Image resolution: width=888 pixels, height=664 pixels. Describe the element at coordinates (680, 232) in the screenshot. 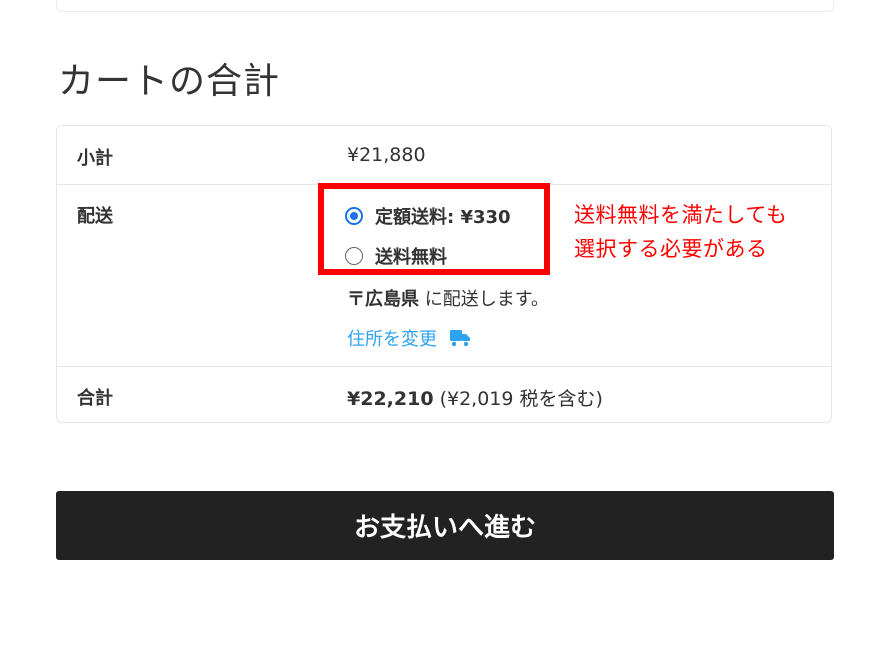

I see `annotation-note: 送料無料を満たしても 選択する必要がある` at that location.